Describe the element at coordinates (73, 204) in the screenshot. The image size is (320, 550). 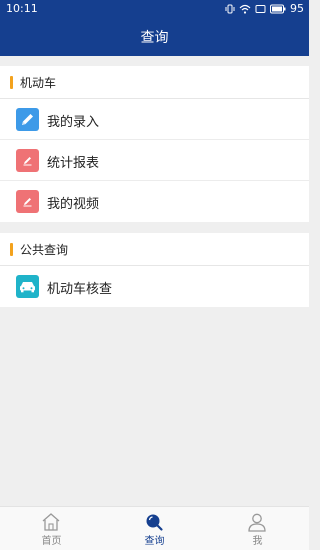
I see `menu-item-label: 我的视频` at that location.